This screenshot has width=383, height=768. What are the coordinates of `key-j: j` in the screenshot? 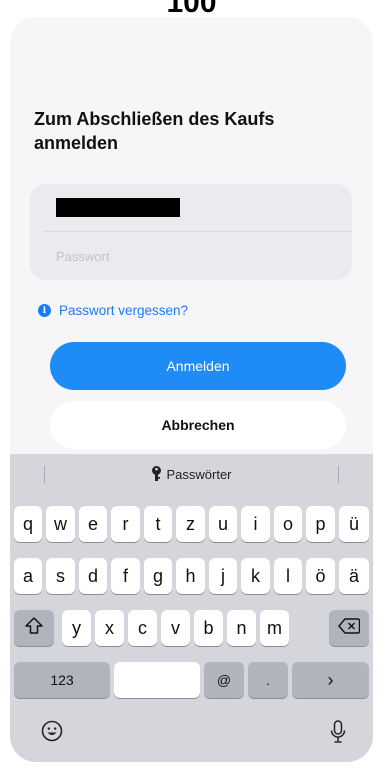 It's located at (223, 576).